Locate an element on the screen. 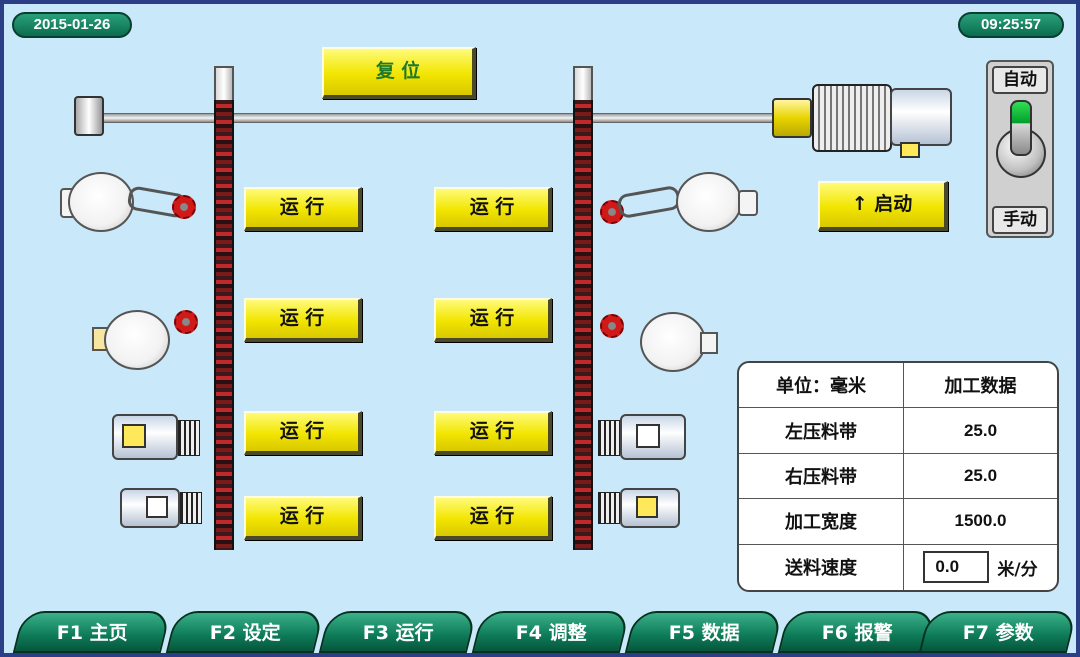 The width and height of the screenshot is (1080, 657). tab-f3-run: F3 运行 is located at coordinates (398, 632).